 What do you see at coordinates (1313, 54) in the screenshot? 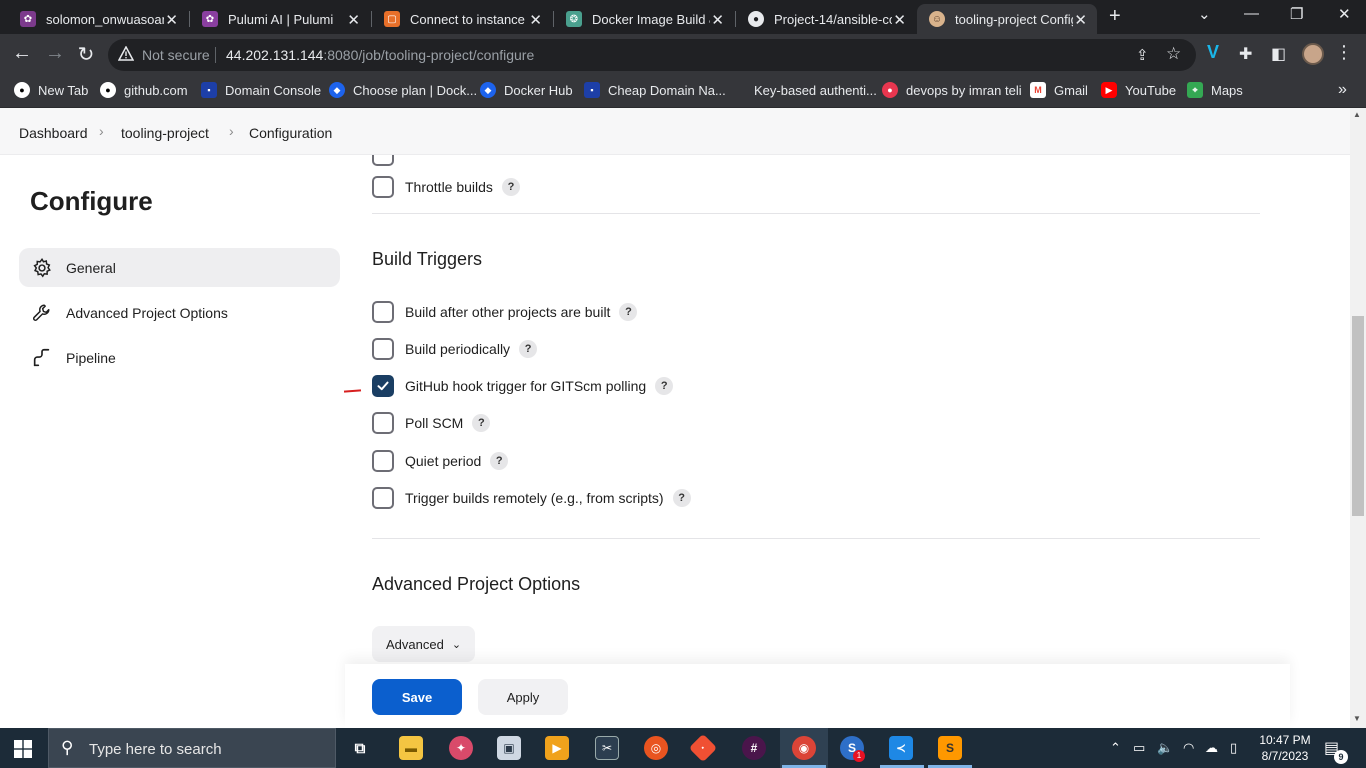
I see `profile-avatar` at bounding box center [1313, 54].